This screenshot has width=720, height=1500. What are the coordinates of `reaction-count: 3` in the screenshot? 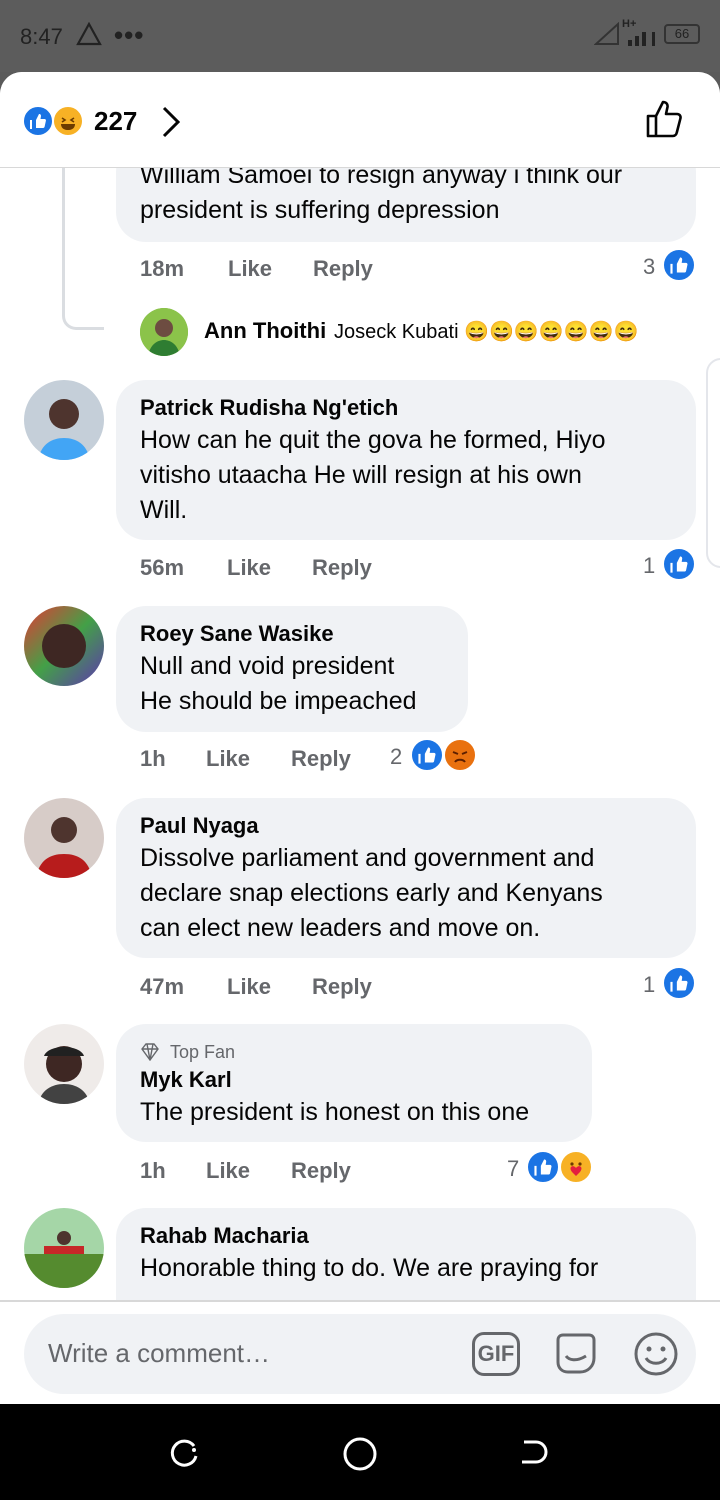 It's located at (649, 266).